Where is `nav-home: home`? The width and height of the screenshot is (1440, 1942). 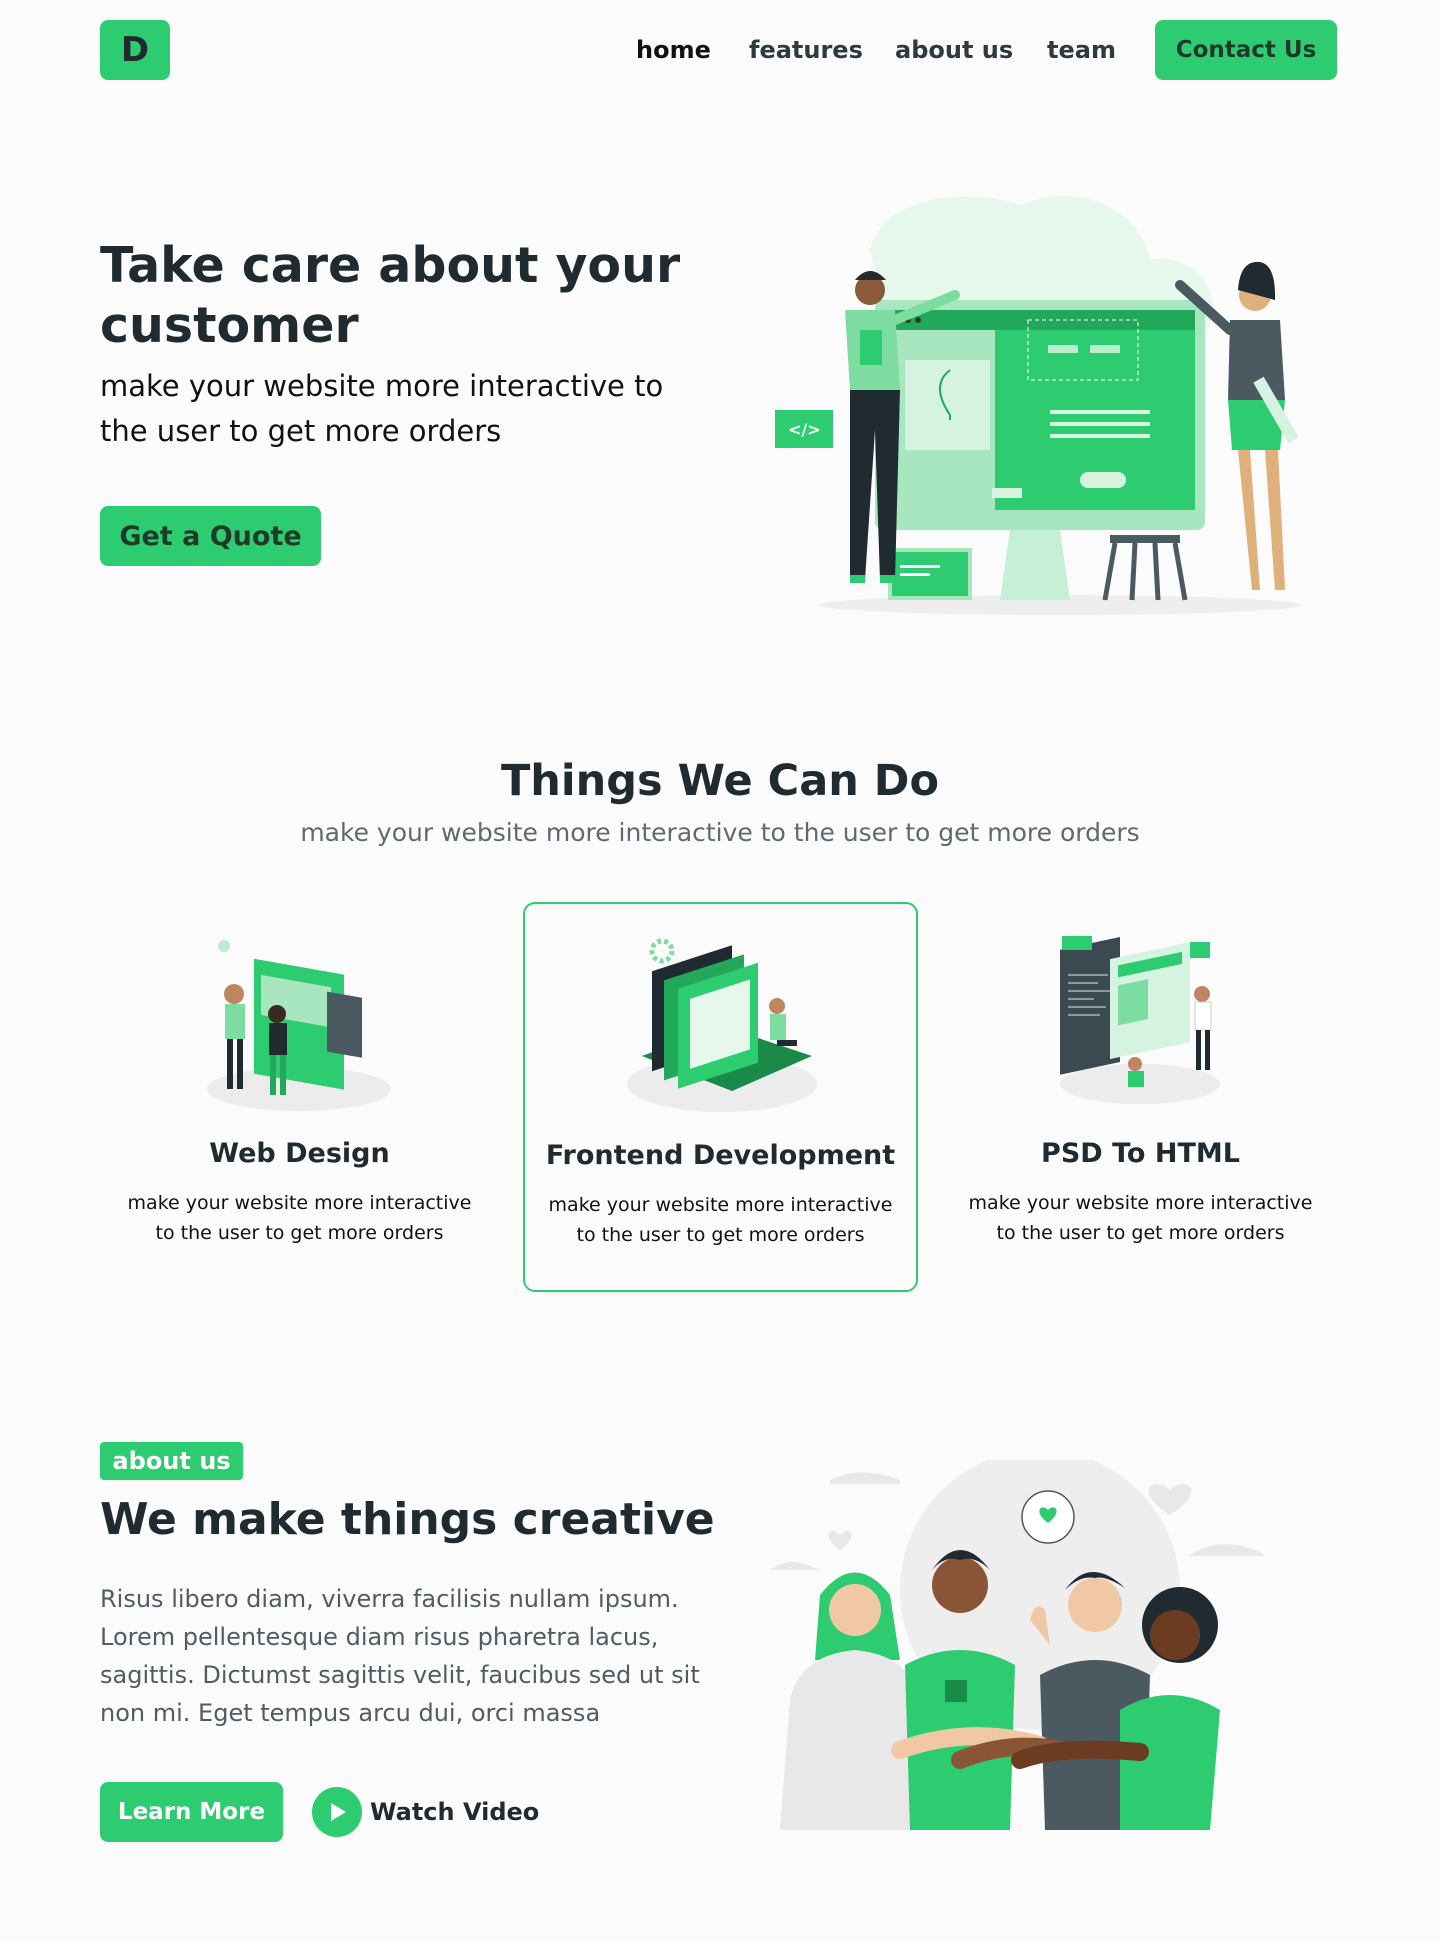 nav-home: home is located at coordinates (673, 50).